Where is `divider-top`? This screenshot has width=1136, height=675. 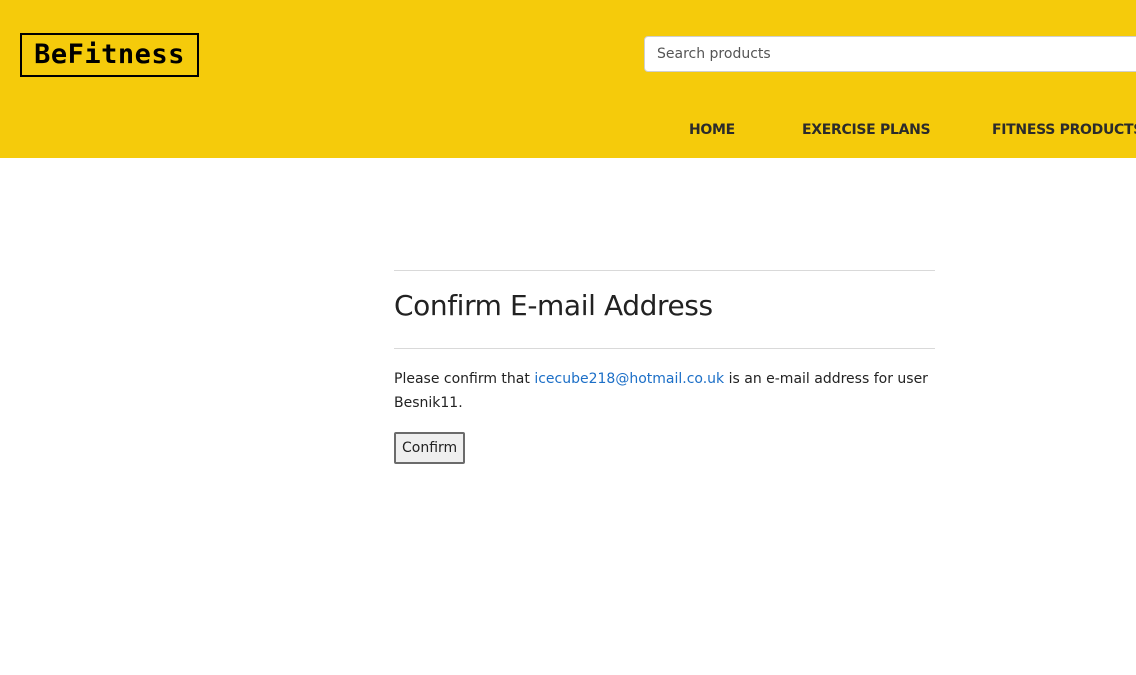 divider-top is located at coordinates (664, 270).